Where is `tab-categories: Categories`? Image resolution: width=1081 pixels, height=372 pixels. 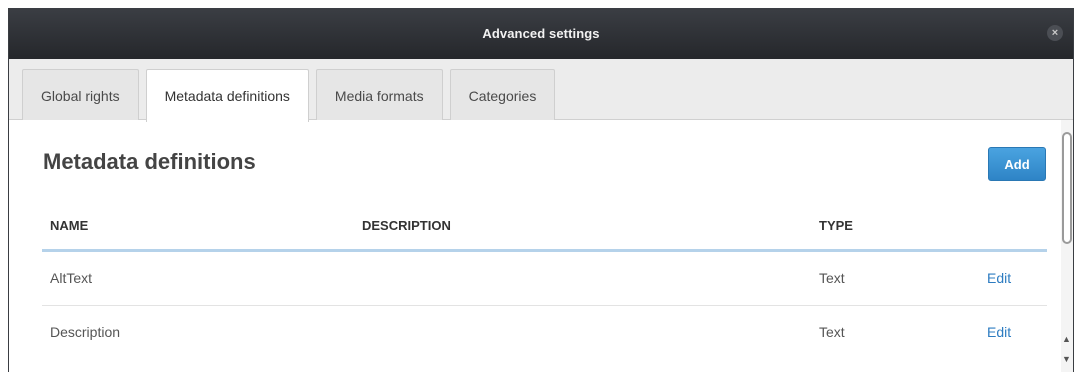
tab-categories: Categories is located at coordinates (502, 95).